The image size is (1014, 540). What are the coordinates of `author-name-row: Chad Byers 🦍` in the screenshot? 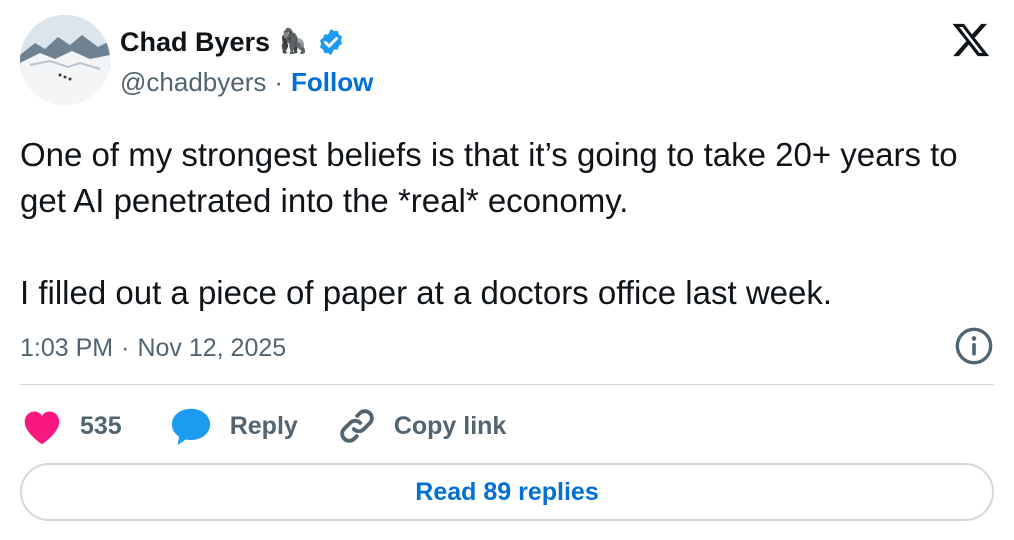 It's located at (233, 42).